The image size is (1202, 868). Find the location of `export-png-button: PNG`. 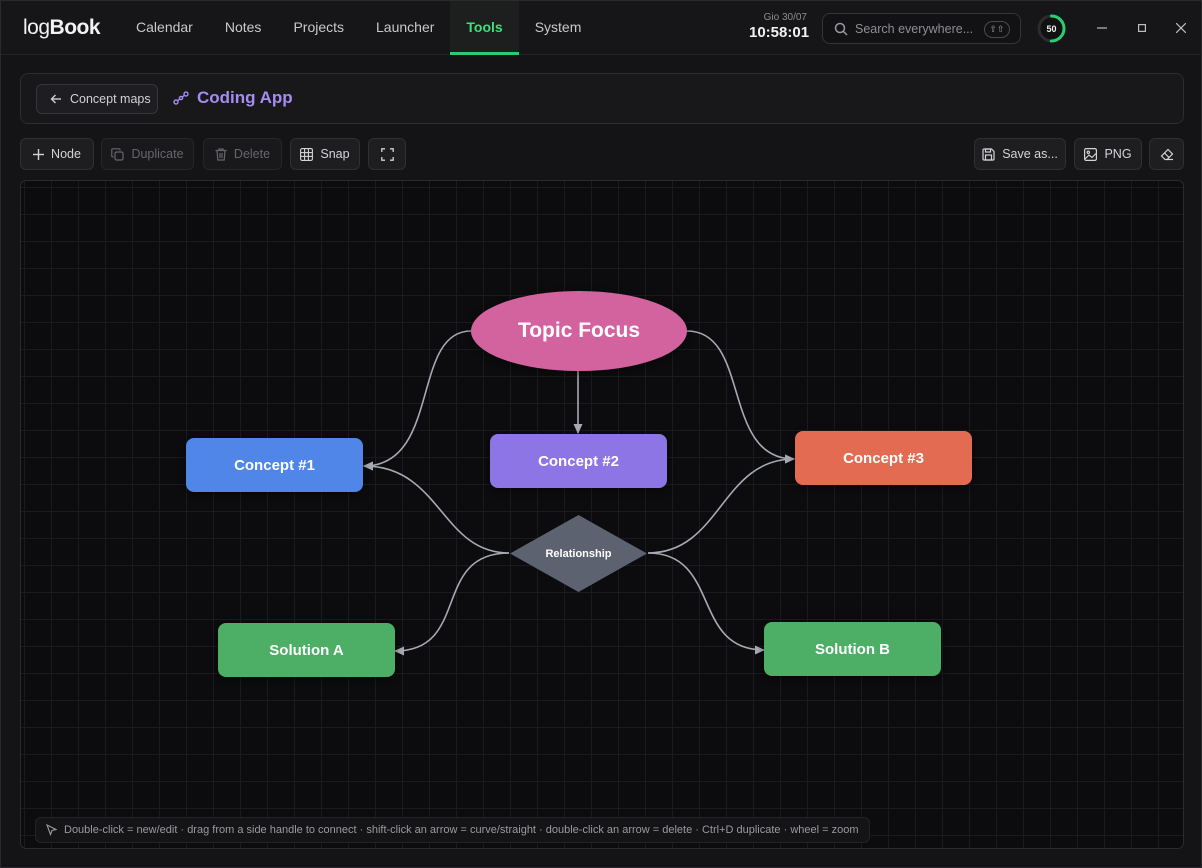

export-png-button: PNG is located at coordinates (1108, 154).